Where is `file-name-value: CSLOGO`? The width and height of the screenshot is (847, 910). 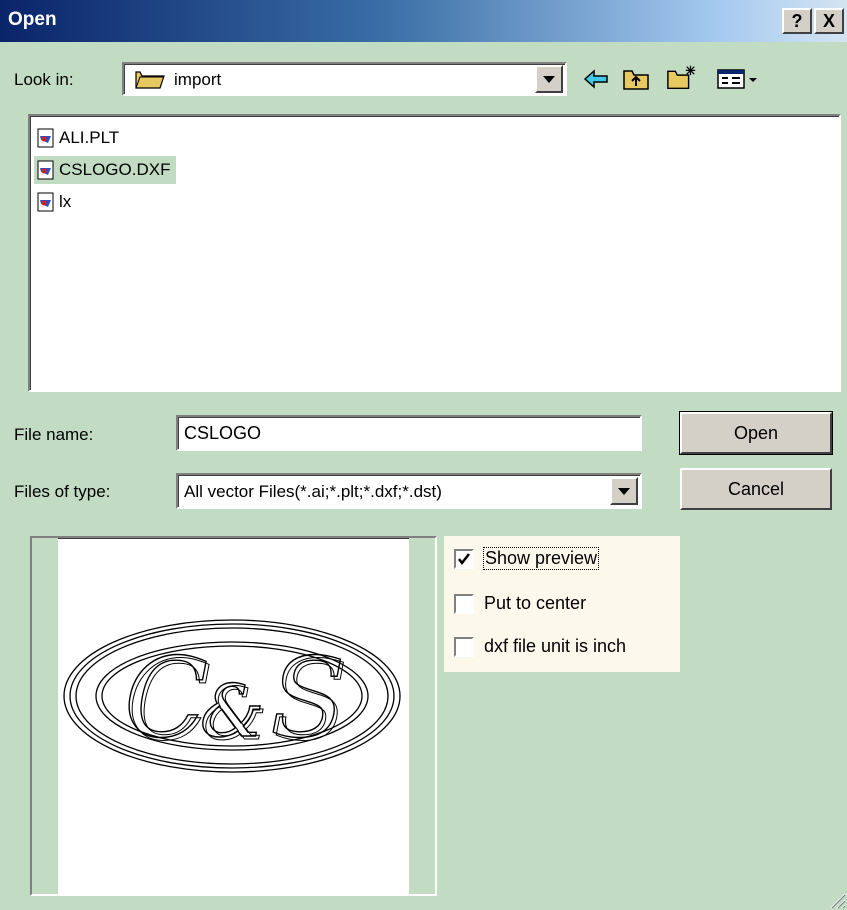
file-name-value: CSLOGO is located at coordinates (223, 433).